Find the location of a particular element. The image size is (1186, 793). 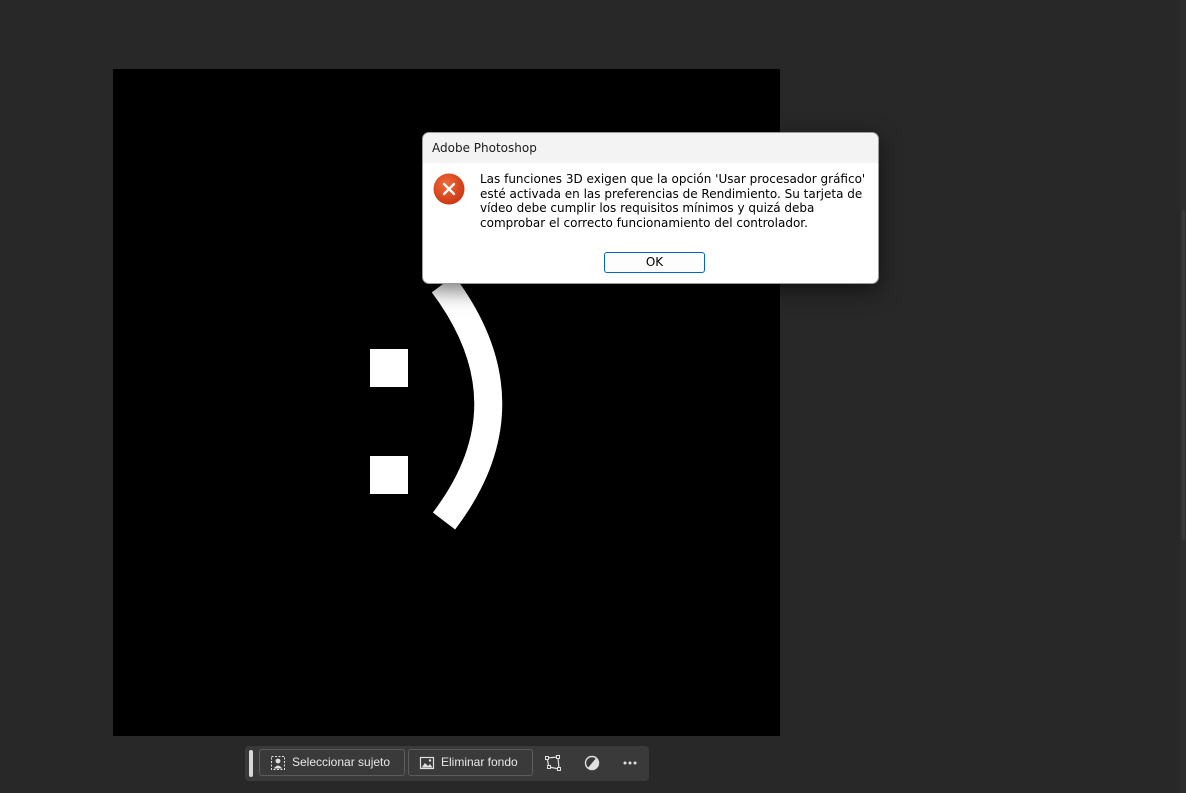

scrollbar-thumb is located at coordinates (1183, 375).